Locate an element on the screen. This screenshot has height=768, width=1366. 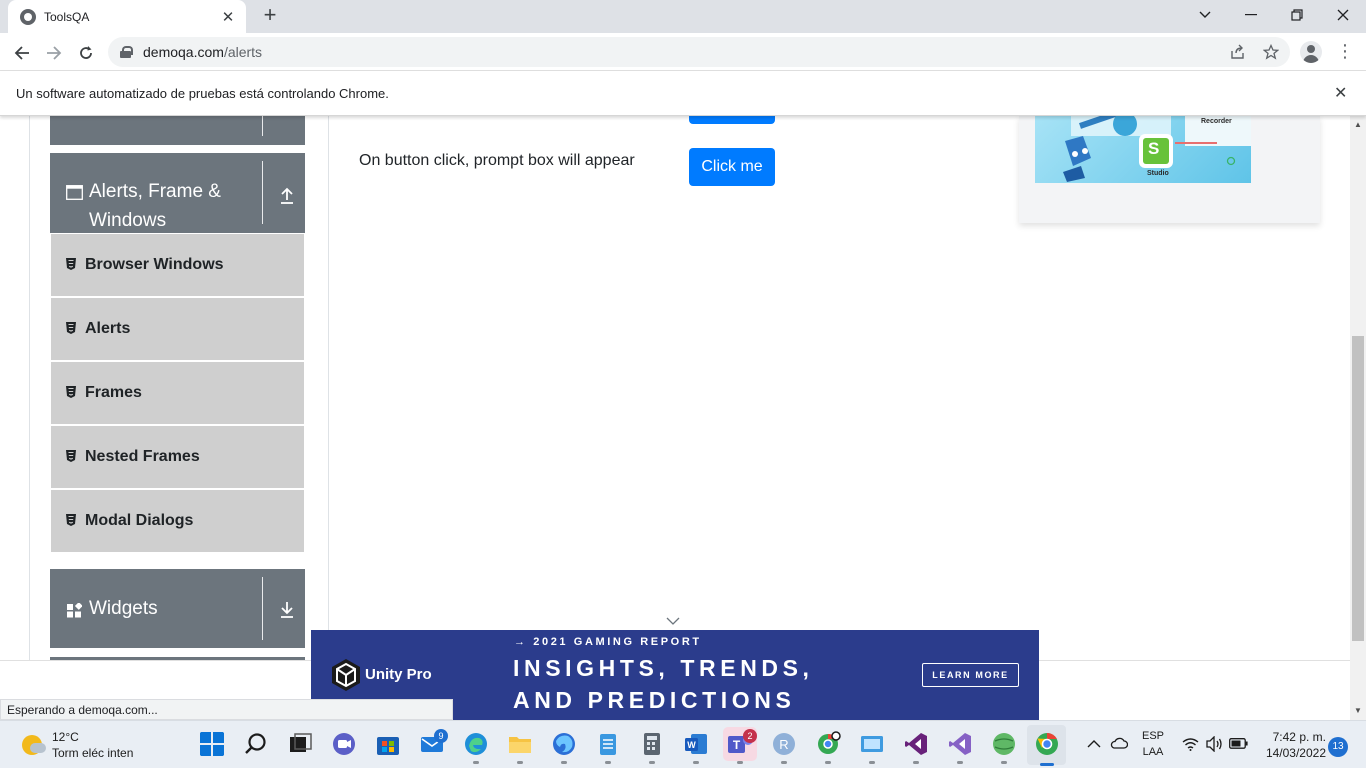
sidebar-item-label: Nested Frames is located at coordinates (142, 456).